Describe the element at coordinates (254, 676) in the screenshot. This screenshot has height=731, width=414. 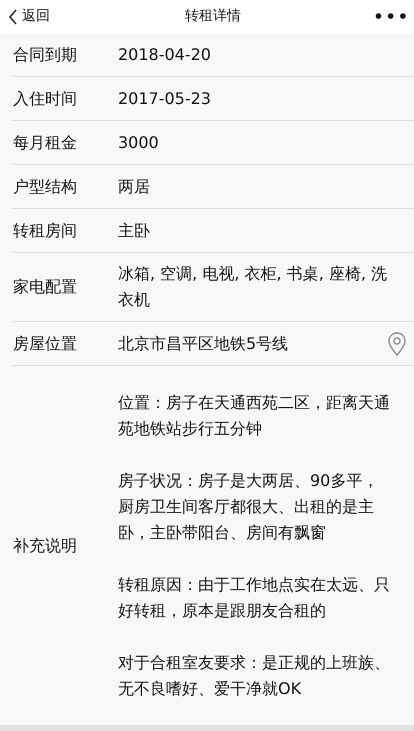
I see `note-paragraph: 对于合租室友要求：是正规的上班族、无不良嗜好、爱干净就OK` at that location.